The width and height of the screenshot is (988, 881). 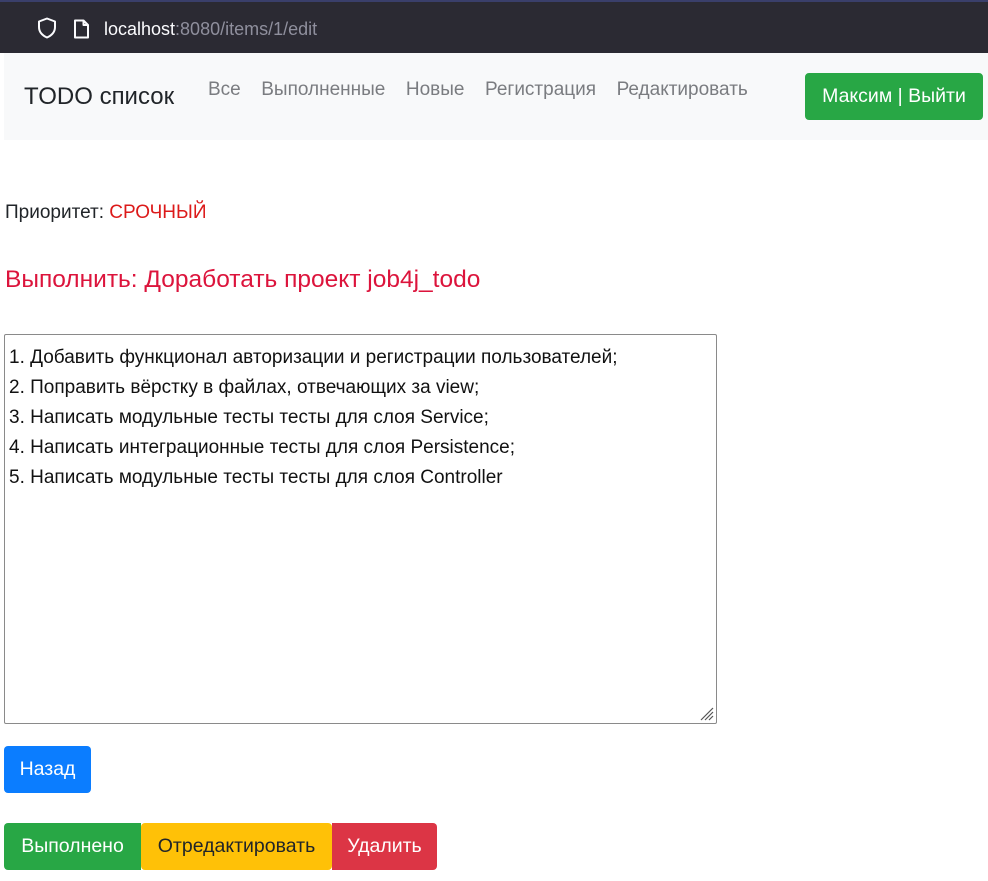 What do you see at coordinates (384, 846) in the screenshot?
I see `delete-button: Удалить` at bounding box center [384, 846].